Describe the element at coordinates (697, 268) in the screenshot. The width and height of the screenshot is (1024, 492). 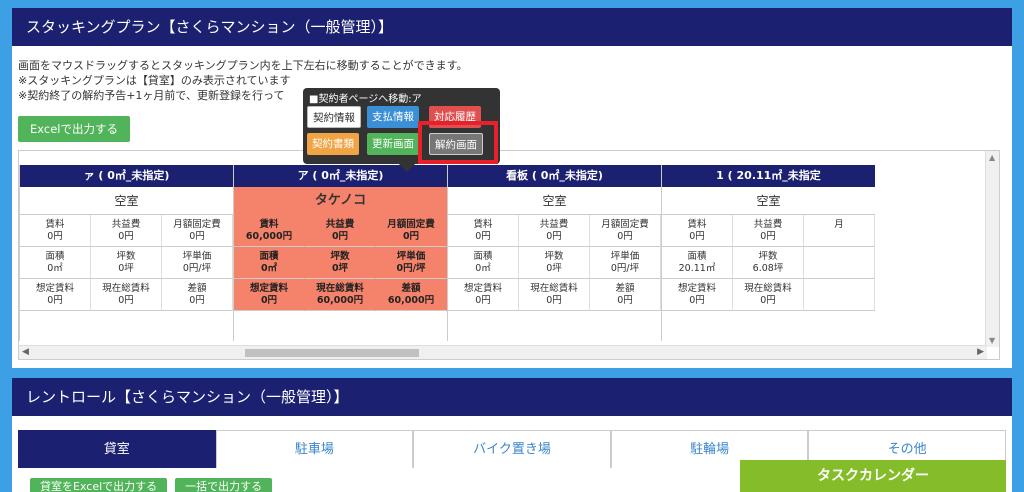
I see `cell-value: 20.11㎡` at that location.